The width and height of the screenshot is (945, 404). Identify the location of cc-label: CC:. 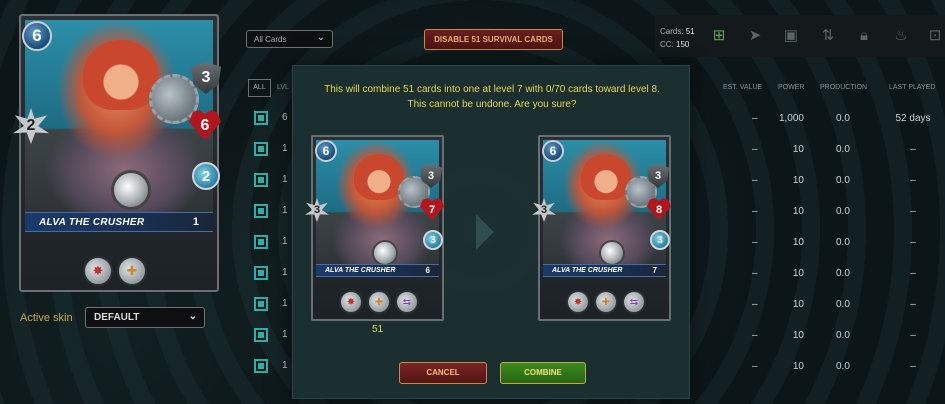
(667, 44).